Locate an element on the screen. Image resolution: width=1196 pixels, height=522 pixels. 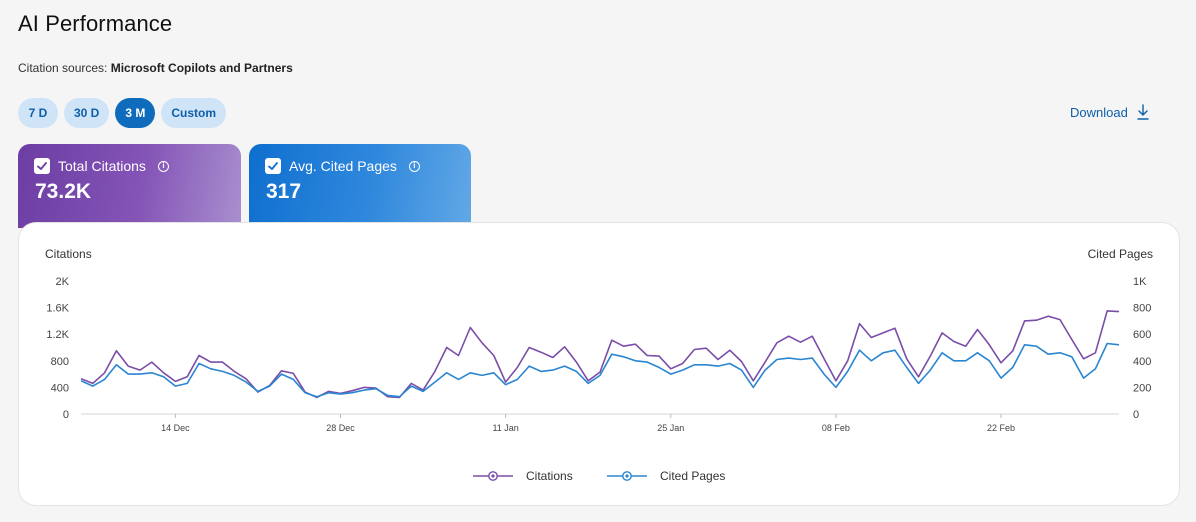
page-title: AI Performance is located at coordinates (95, 23).